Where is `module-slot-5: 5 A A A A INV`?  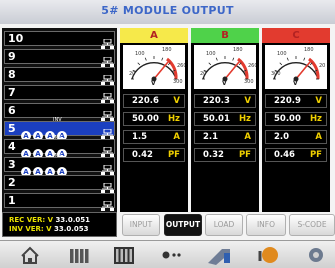 module-slot-5: 5 A A A A INV is located at coordinates (59, 129).